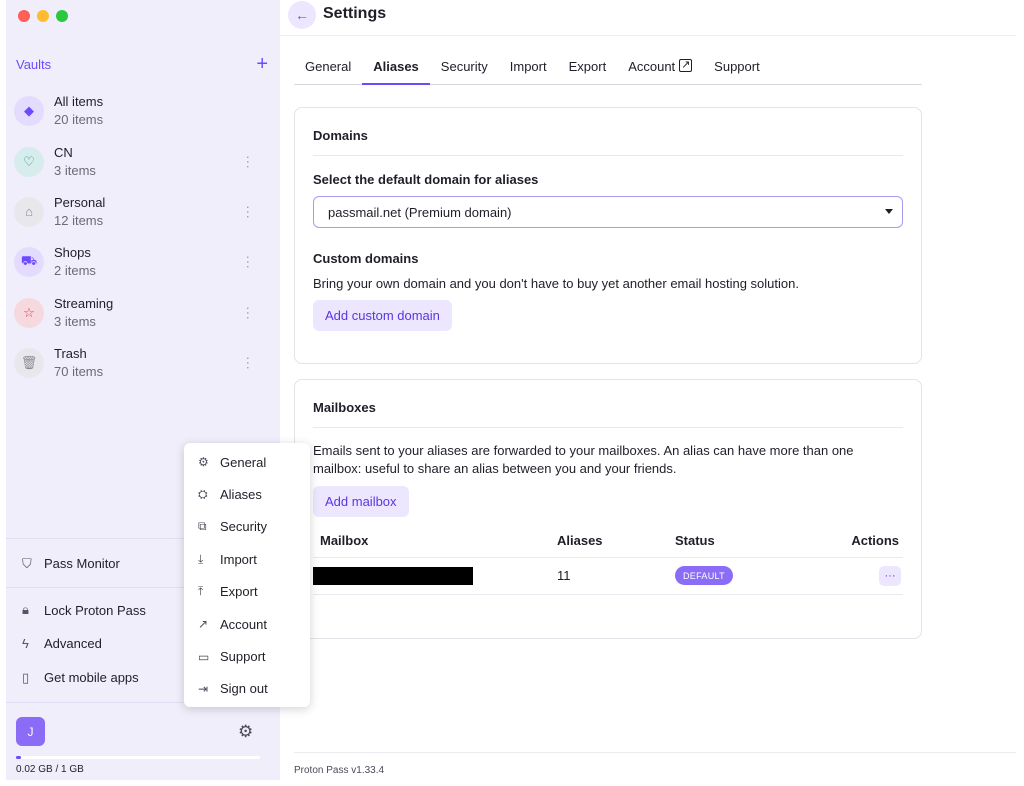 This screenshot has height=786, width=1024. I want to click on star-icon: ☆, so click(29, 312).